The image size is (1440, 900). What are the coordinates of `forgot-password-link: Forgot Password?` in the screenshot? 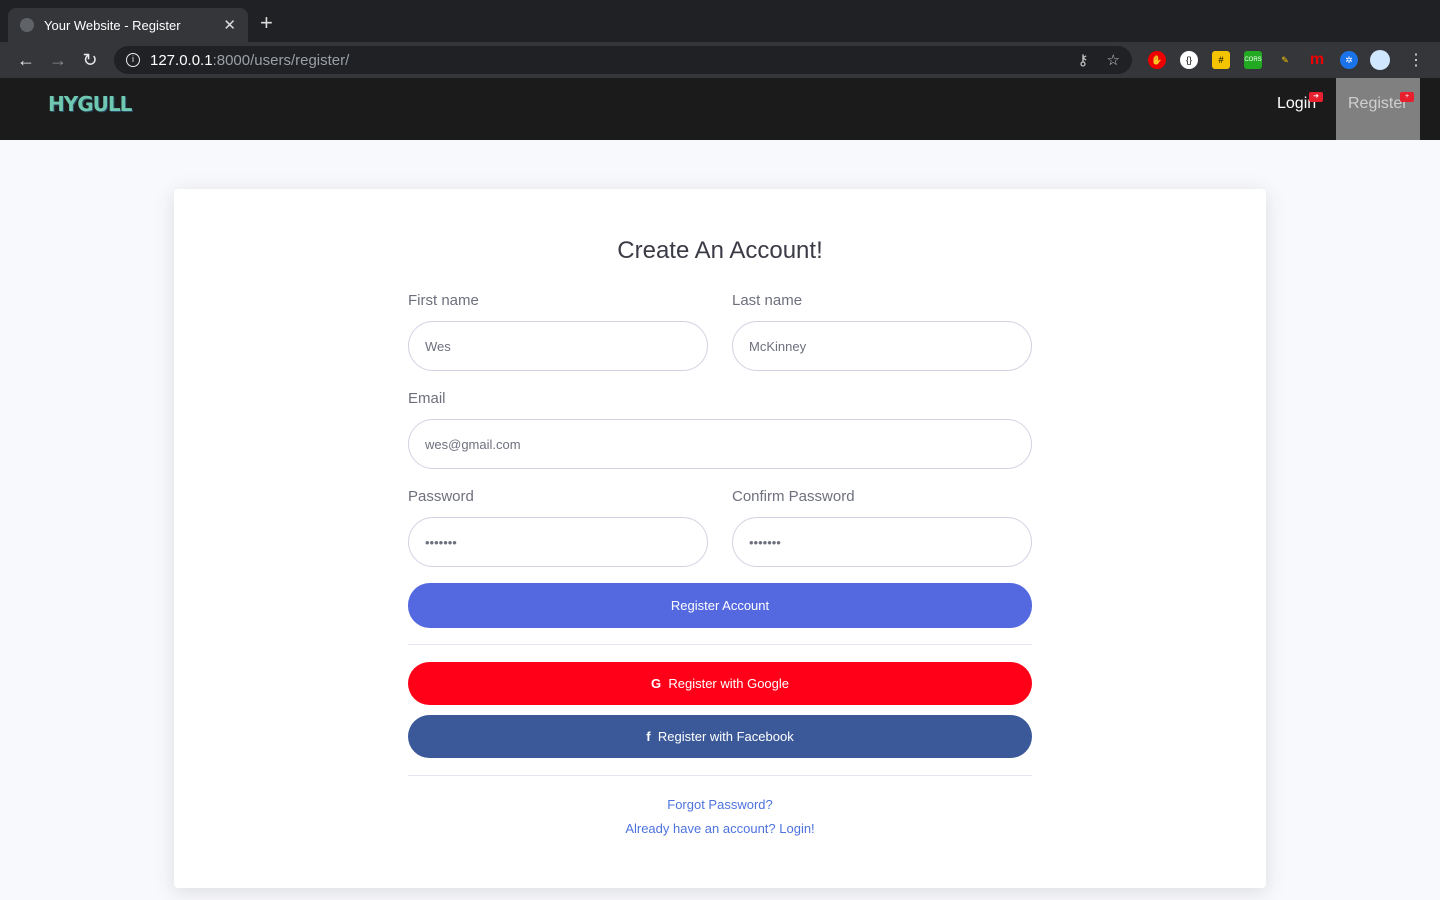 It's located at (720, 804).